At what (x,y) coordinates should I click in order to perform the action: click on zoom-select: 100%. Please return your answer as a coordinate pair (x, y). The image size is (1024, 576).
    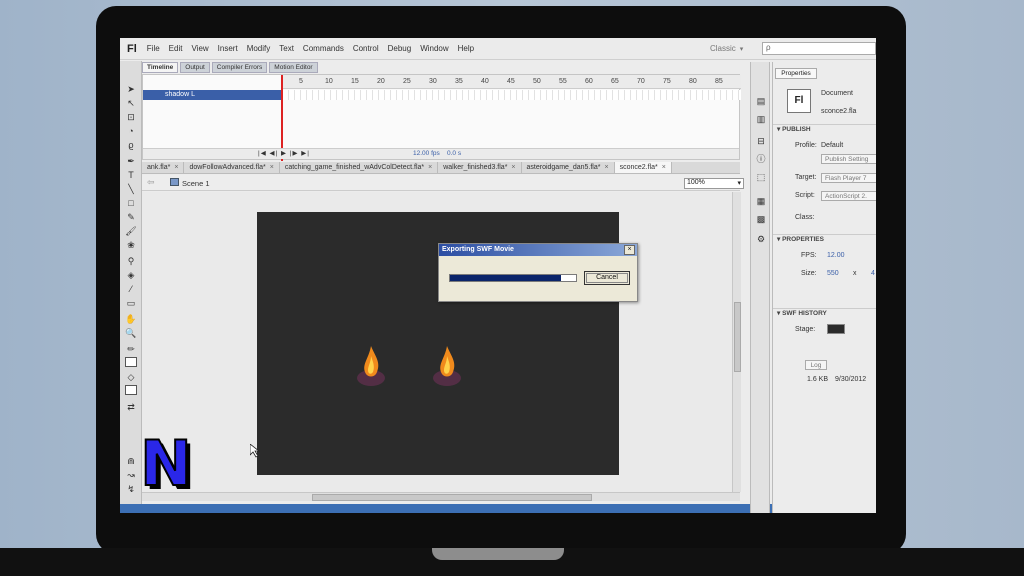
    Looking at the image, I should click on (714, 183).